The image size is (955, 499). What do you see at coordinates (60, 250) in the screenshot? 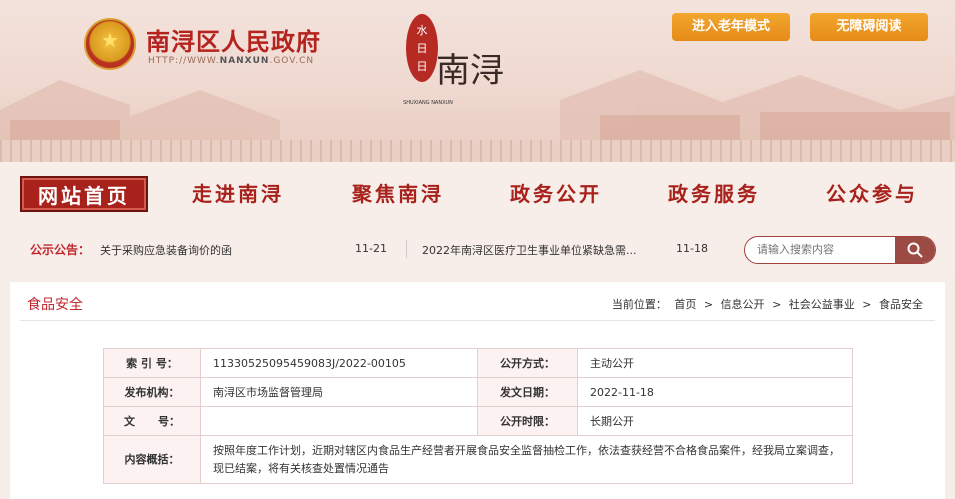
I see `notice-label: 公示公告：` at bounding box center [60, 250].